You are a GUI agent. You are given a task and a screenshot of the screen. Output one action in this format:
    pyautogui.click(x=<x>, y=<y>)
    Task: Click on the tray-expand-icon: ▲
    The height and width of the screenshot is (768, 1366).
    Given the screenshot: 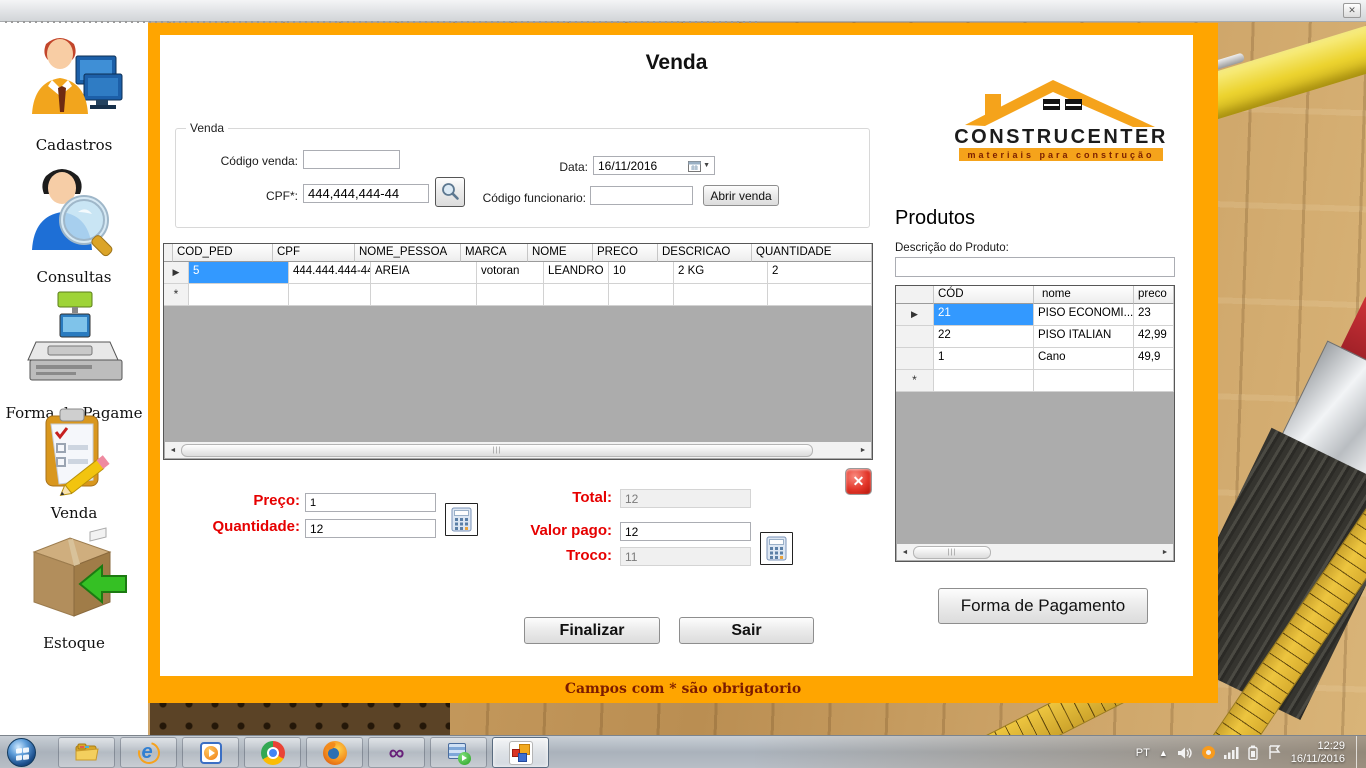 What is the action you would take?
    pyautogui.click(x=1163, y=753)
    